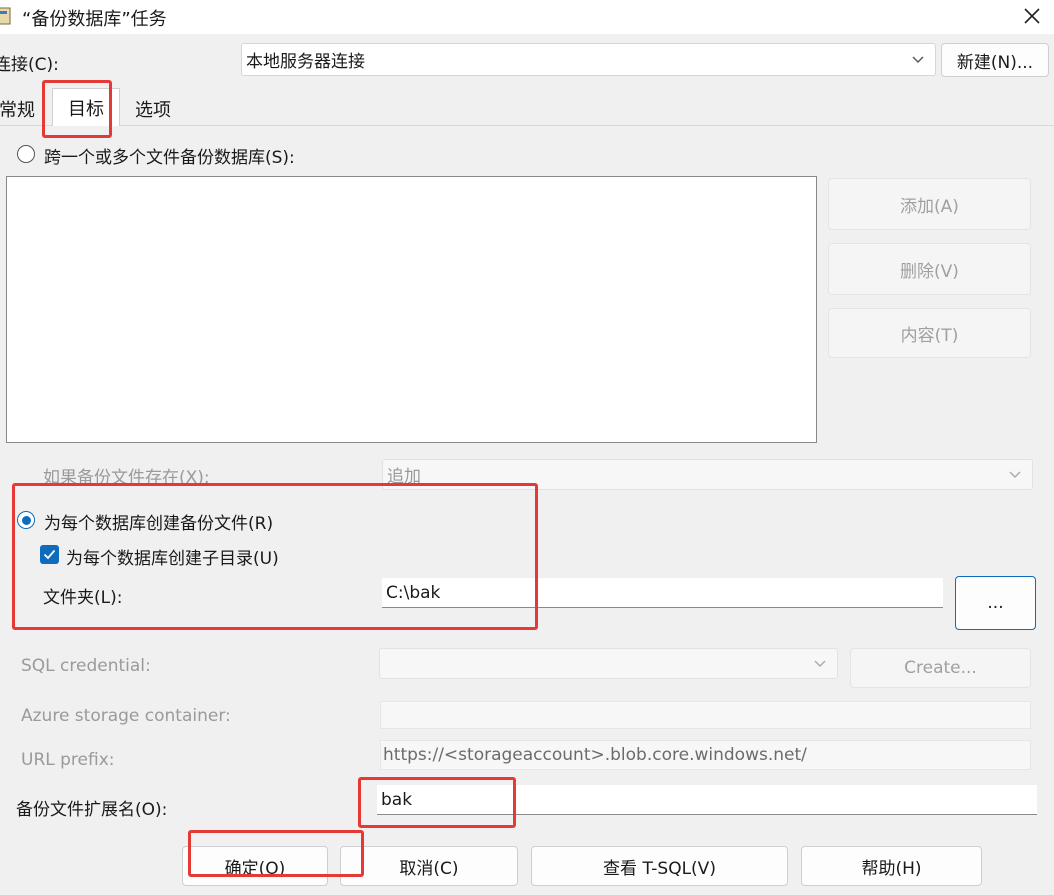 Image resolution: width=1054 pixels, height=895 pixels. What do you see at coordinates (929, 204) in the screenshot?
I see `add-button: 添加(A)` at bounding box center [929, 204].